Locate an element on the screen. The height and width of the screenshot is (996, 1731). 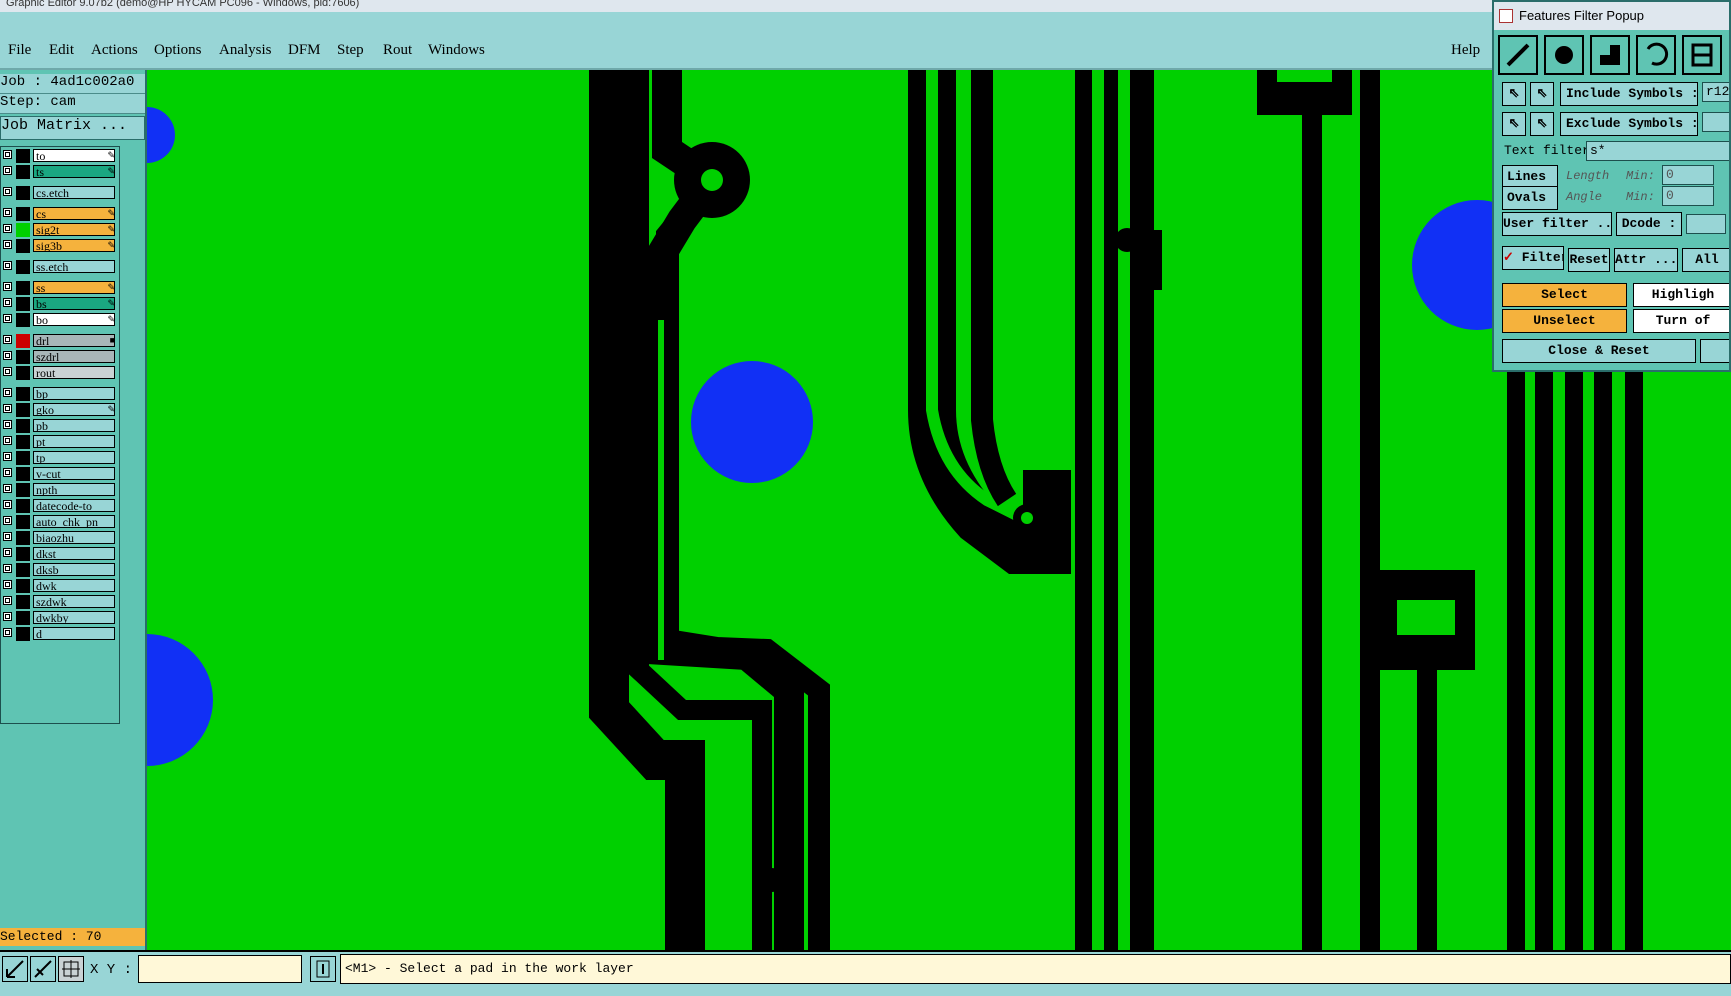
layer-name: ts is located at coordinates (74, 171).